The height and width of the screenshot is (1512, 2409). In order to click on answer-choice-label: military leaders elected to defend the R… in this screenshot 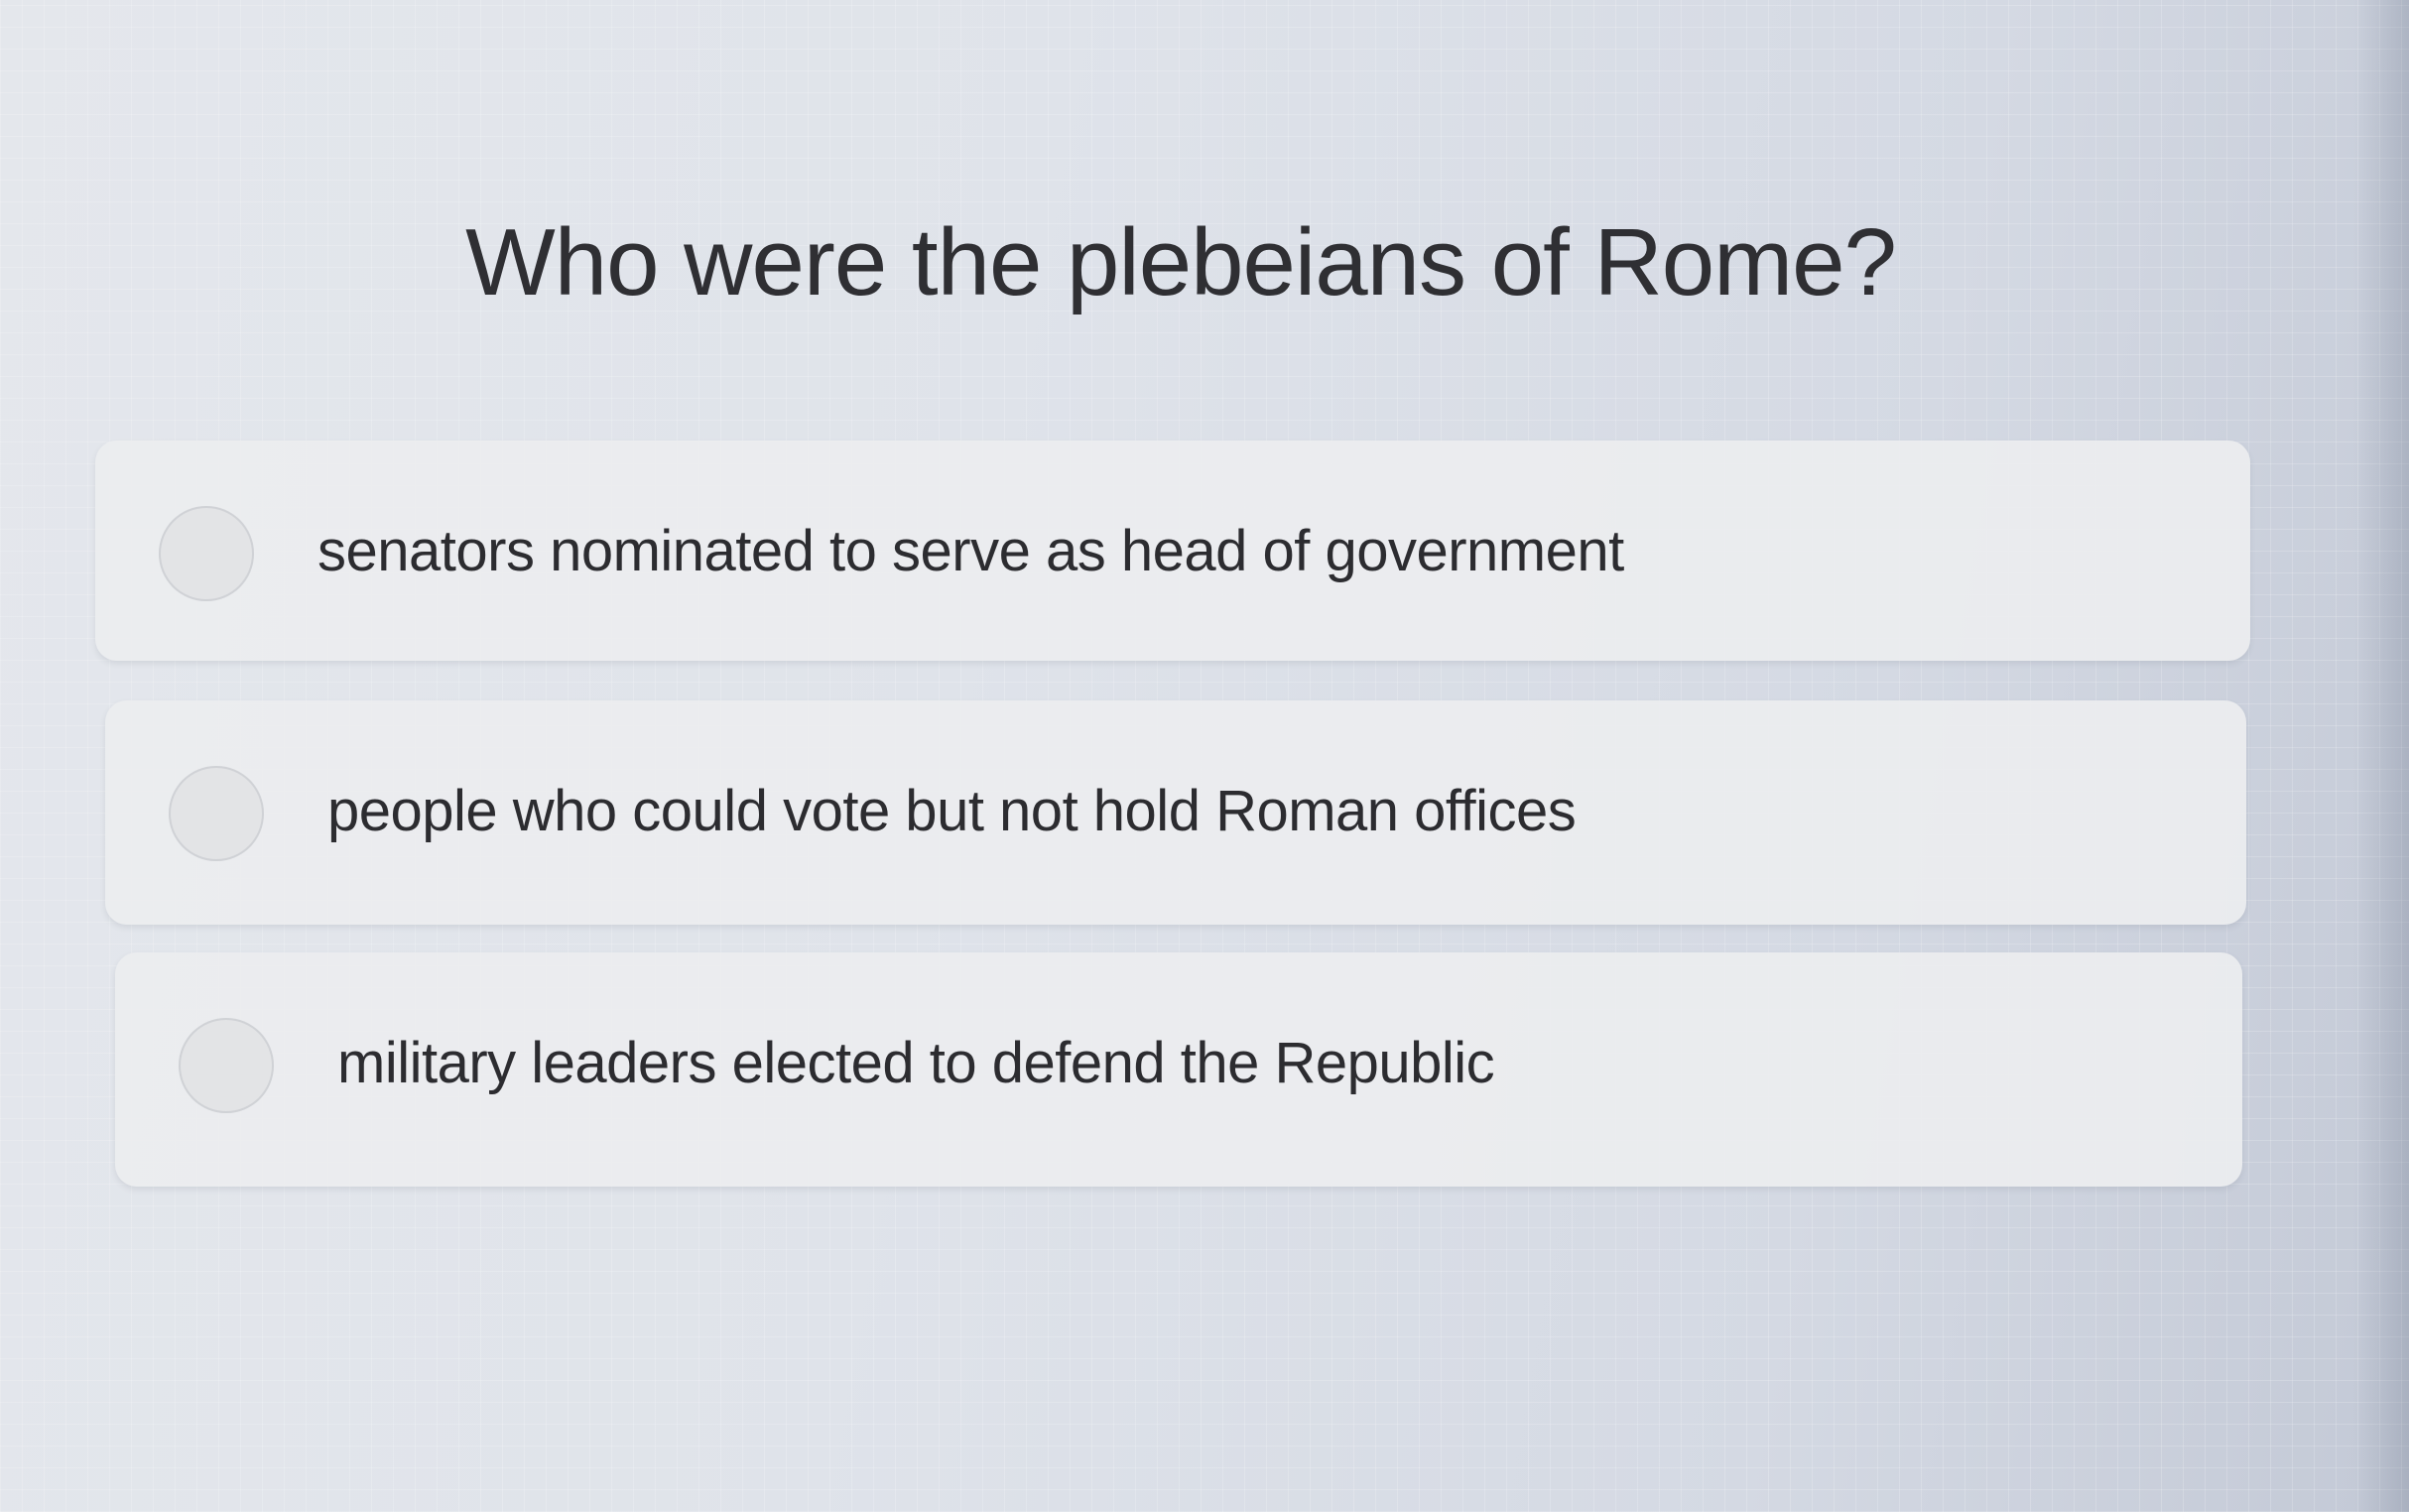, I will do `click(916, 1063)`.